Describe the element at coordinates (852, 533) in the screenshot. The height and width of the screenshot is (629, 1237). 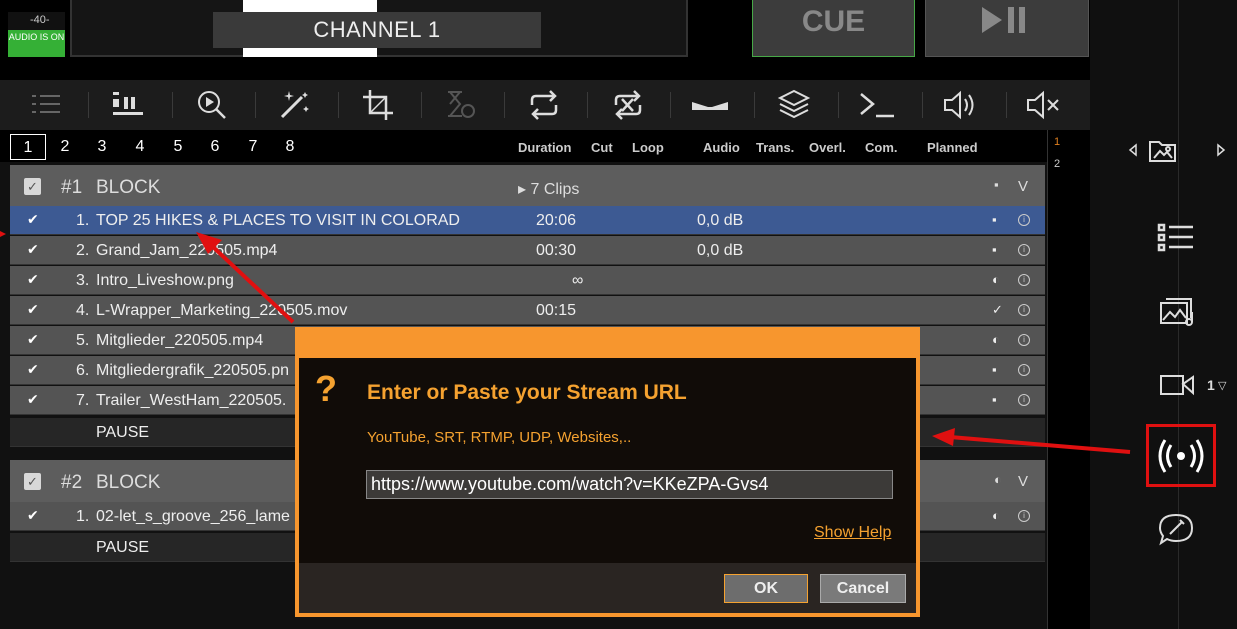
I see `show-help-link: Show Help` at that location.